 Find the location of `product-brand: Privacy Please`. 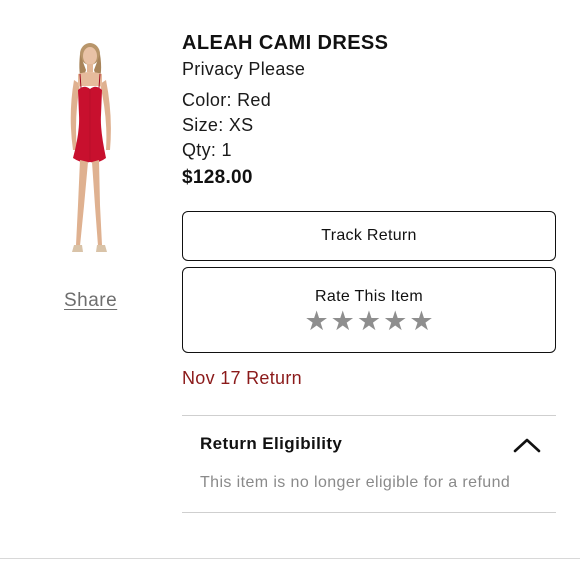

product-brand: Privacy Please is located at coordinates (244, 69).